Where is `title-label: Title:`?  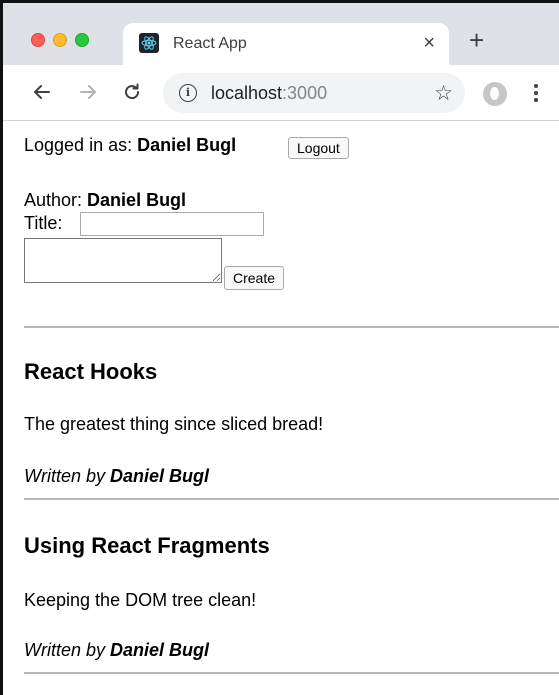 title-label: Title: is located at coordinates (43, 223).